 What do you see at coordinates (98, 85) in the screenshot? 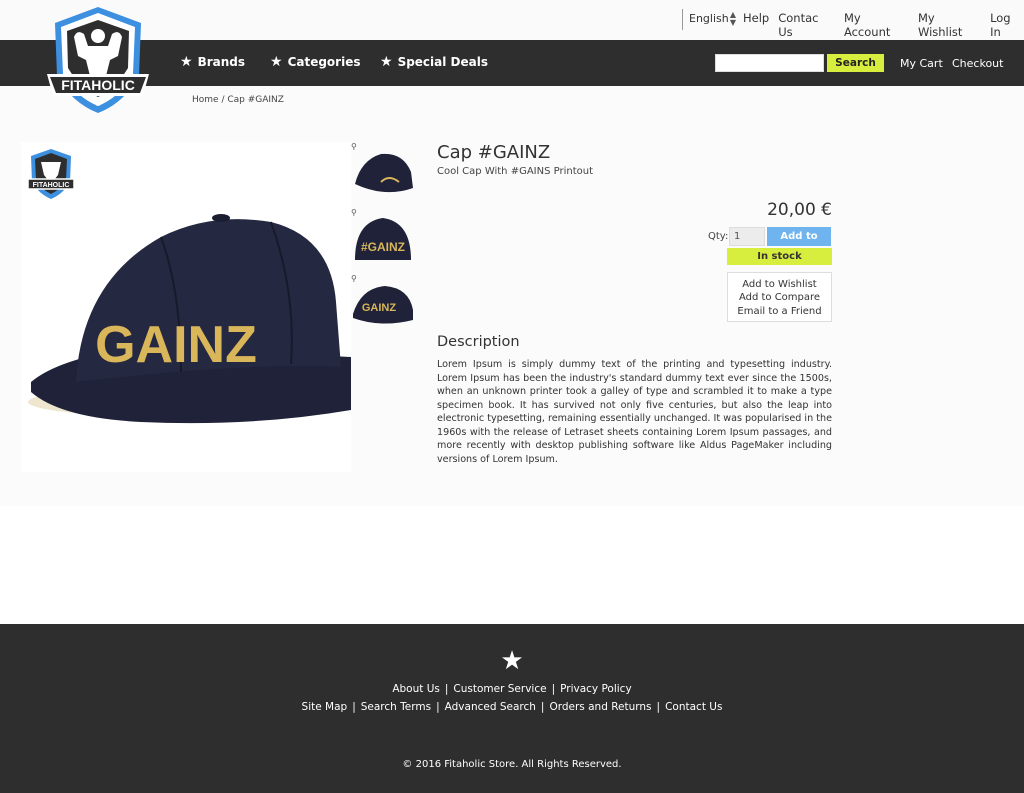
I see `logo-text: FITAHOLIC` at bounding box center [98, 85].